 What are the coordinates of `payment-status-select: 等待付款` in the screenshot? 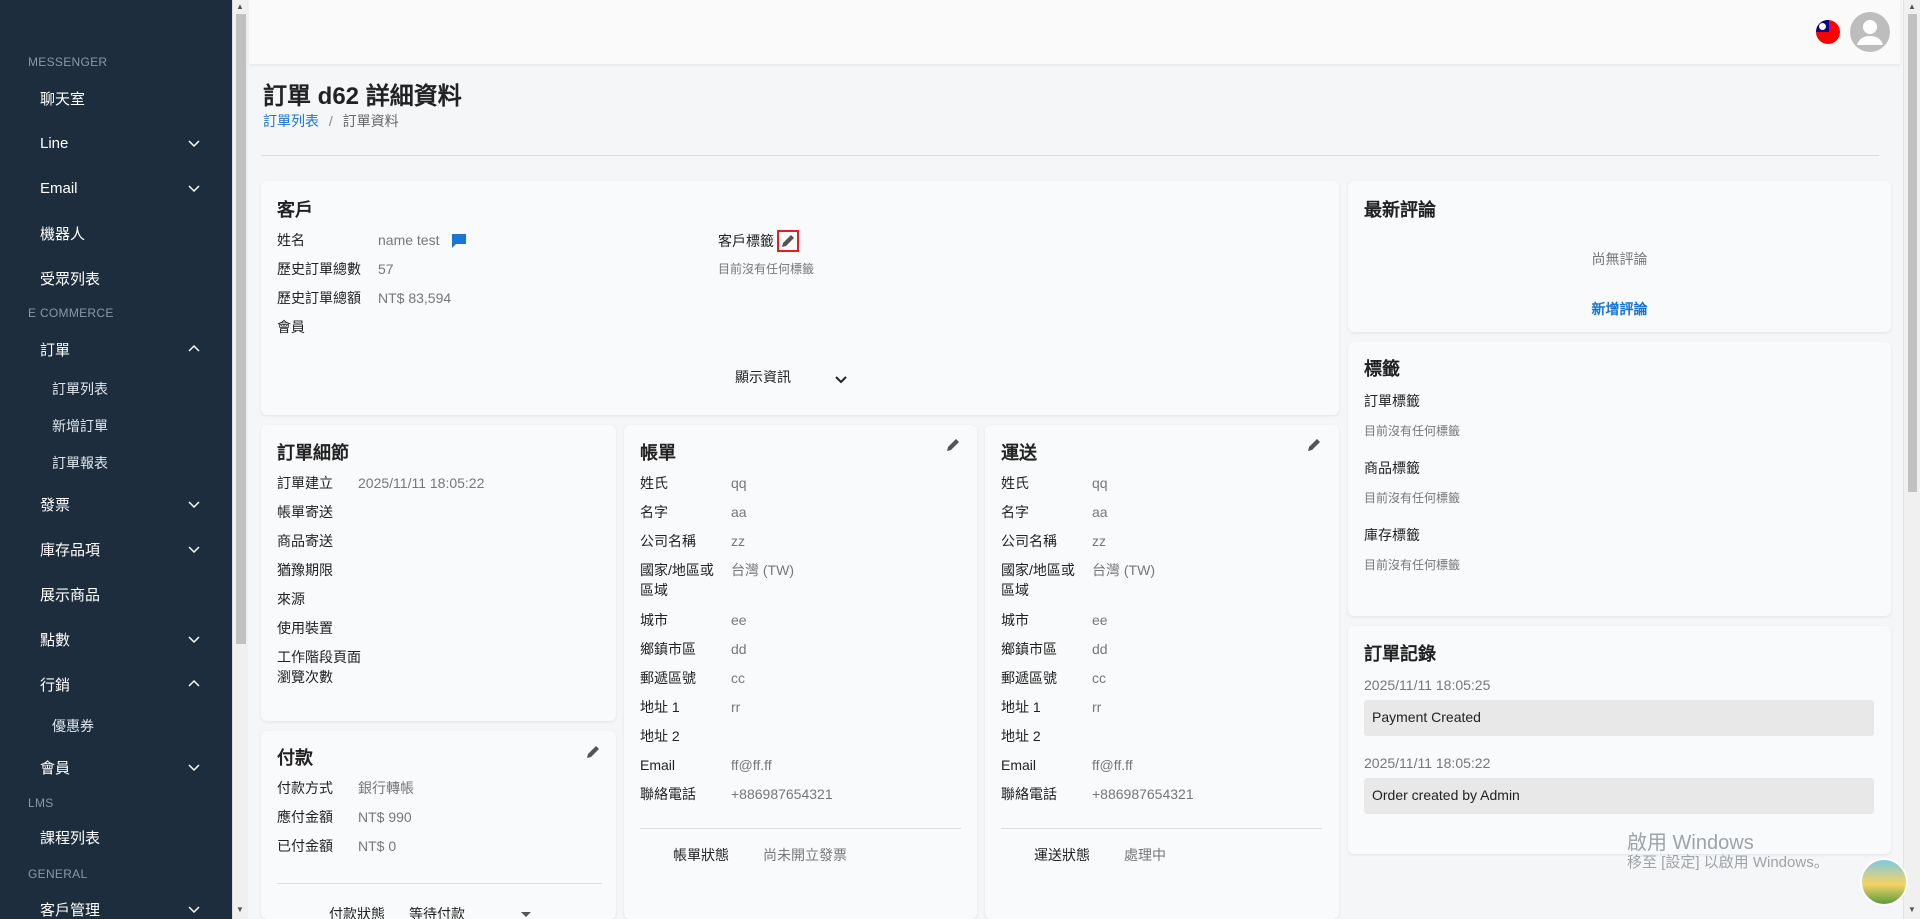 It's located at (474, 910).